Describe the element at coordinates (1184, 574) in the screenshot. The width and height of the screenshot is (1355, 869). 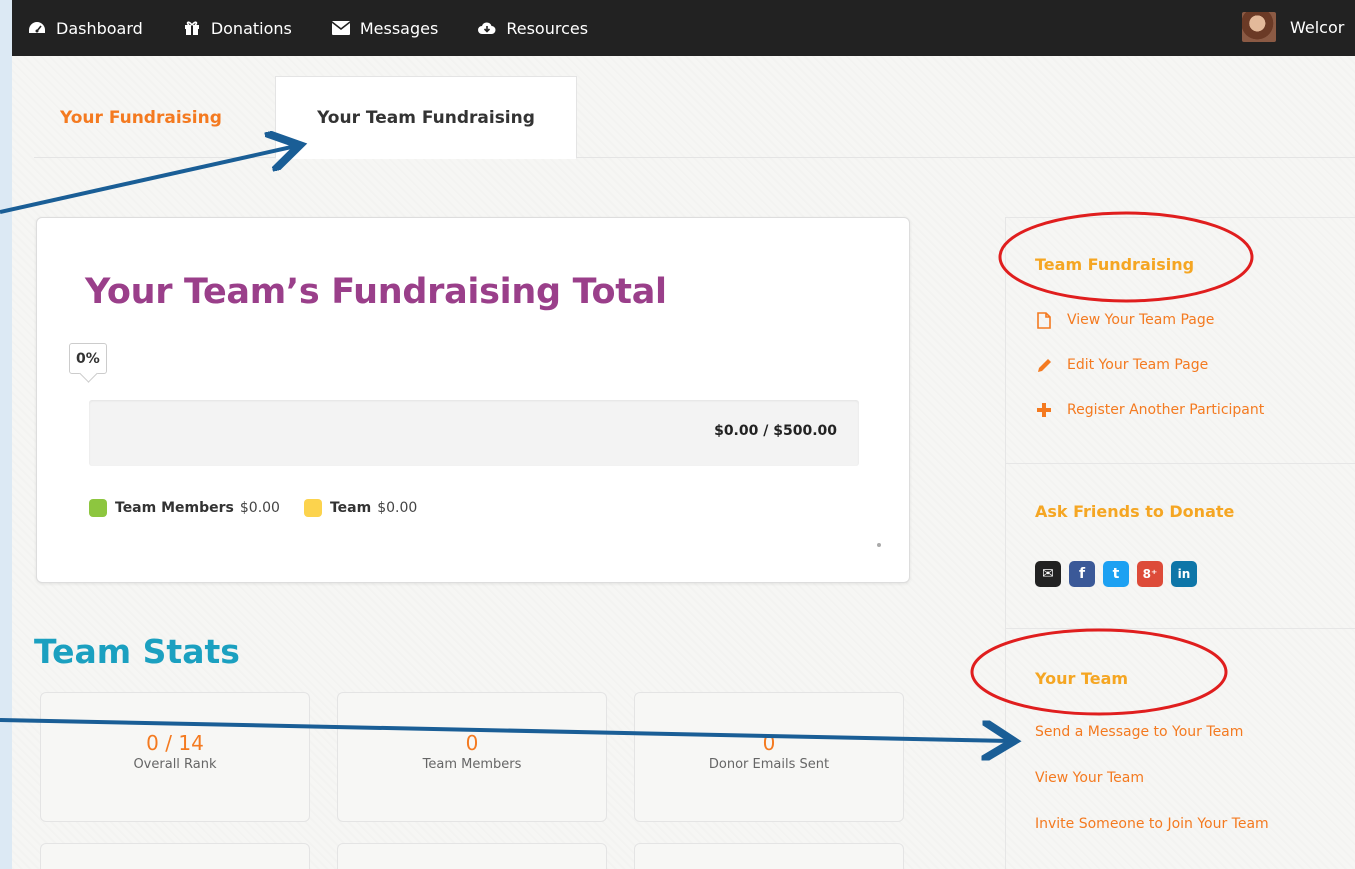
I see `linkedin-icon: in` at that location.